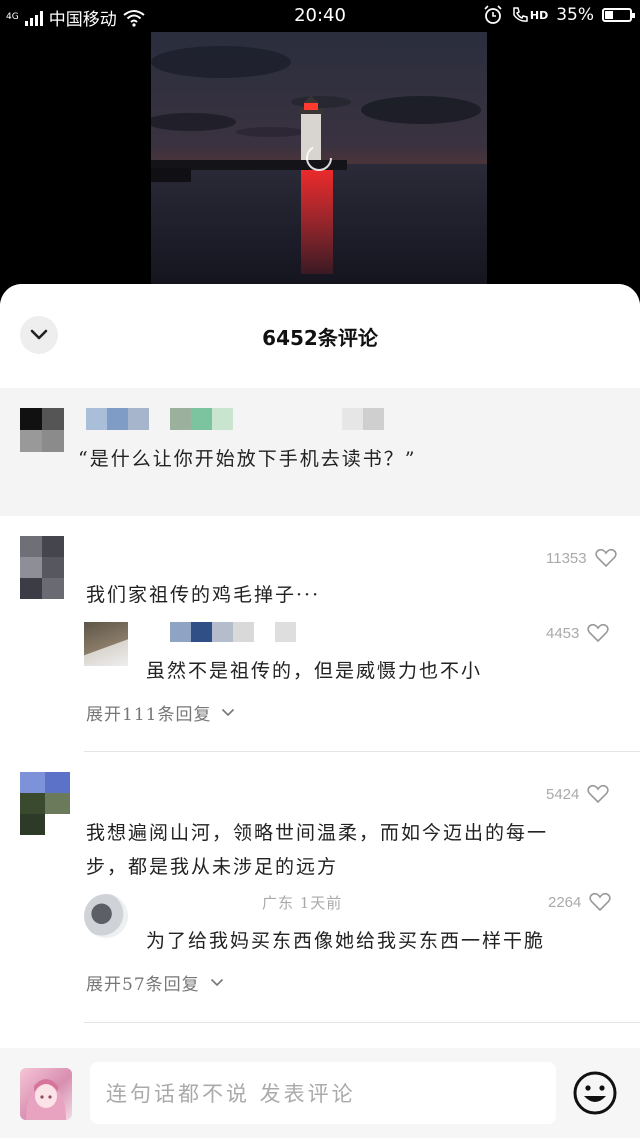 The width and height of the screenshot is (640, 1138). Describe the element at coordinates (247, 459) in the screenshot. I see `pinned-quote: “是什么让你开始放下手机去读书？”` at that location.